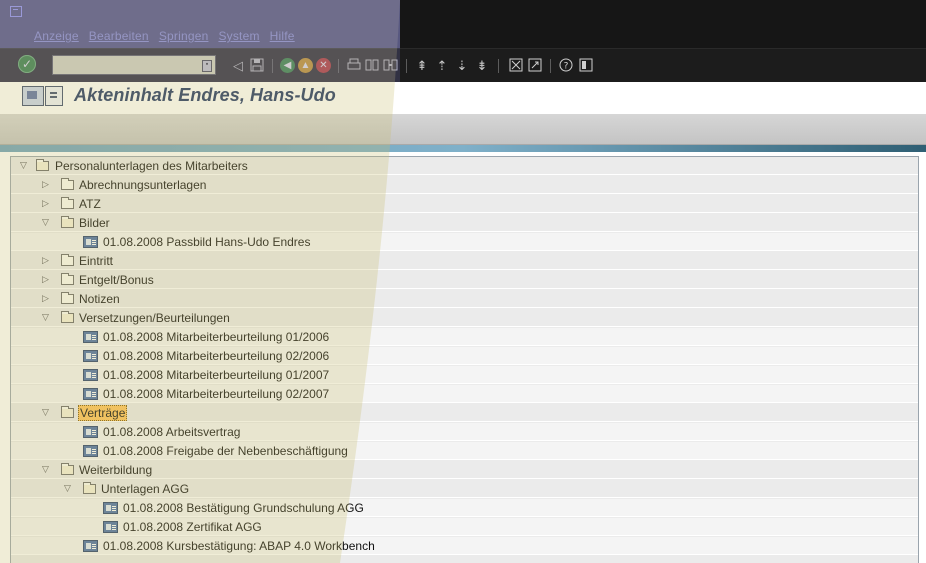 This screenshot has height=563, width=926. Describe the element at coordinates (116, 280) in the screenshot. I see `tree-node-label: Entgelt/Bonus` at that location.